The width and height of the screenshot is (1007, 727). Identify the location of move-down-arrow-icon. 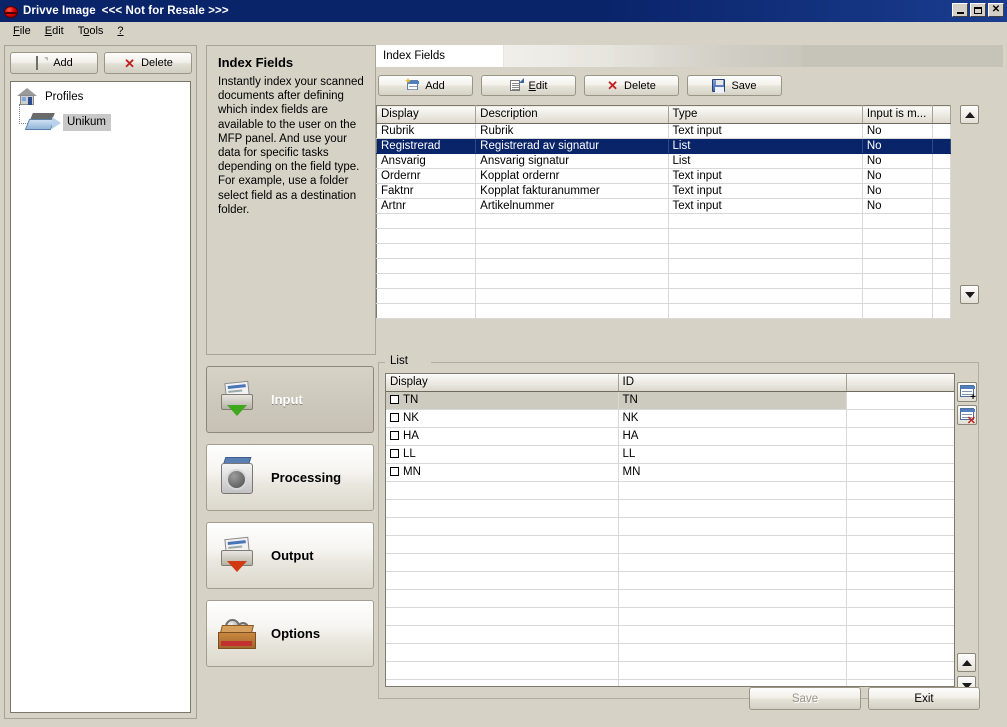
(969, 294).